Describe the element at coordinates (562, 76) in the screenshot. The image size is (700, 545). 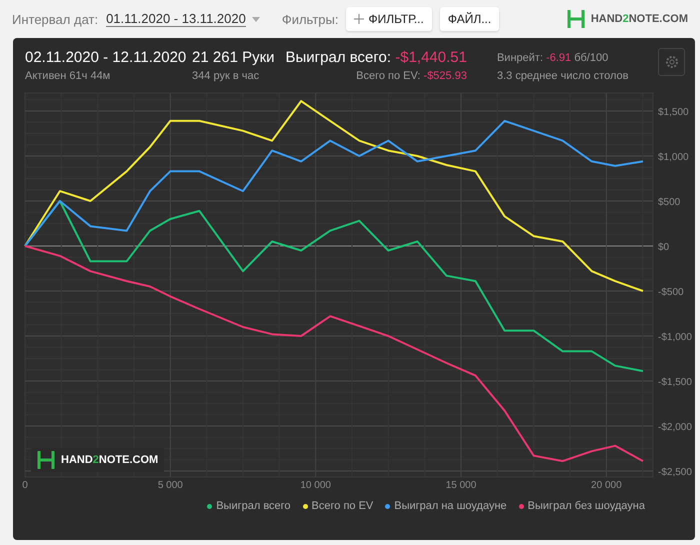
I see `tables-average: 3.3 среднее число столов` at that location.